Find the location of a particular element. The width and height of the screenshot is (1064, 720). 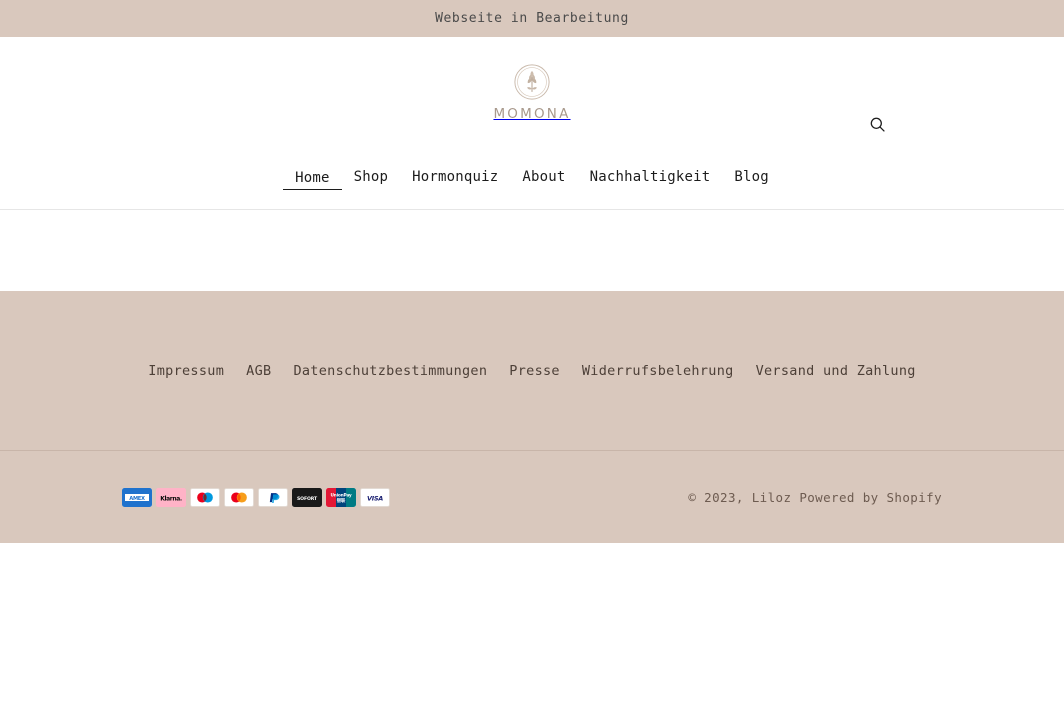

nav-item-hormonquiz: Hormonquiz is located at coordinates (455, 177).